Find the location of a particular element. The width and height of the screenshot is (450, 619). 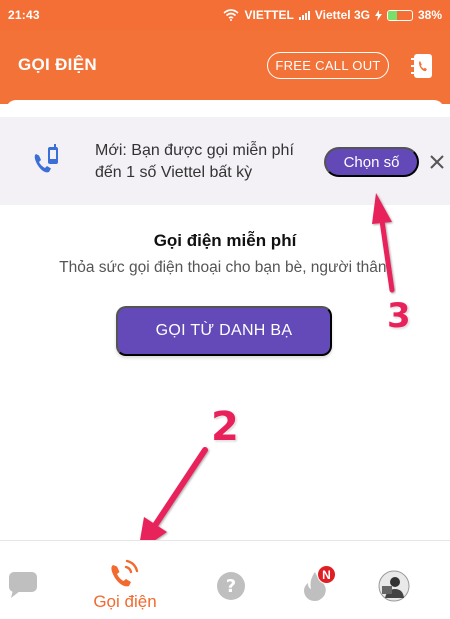

signal-strength-icon is located at coordinates (304, 15).